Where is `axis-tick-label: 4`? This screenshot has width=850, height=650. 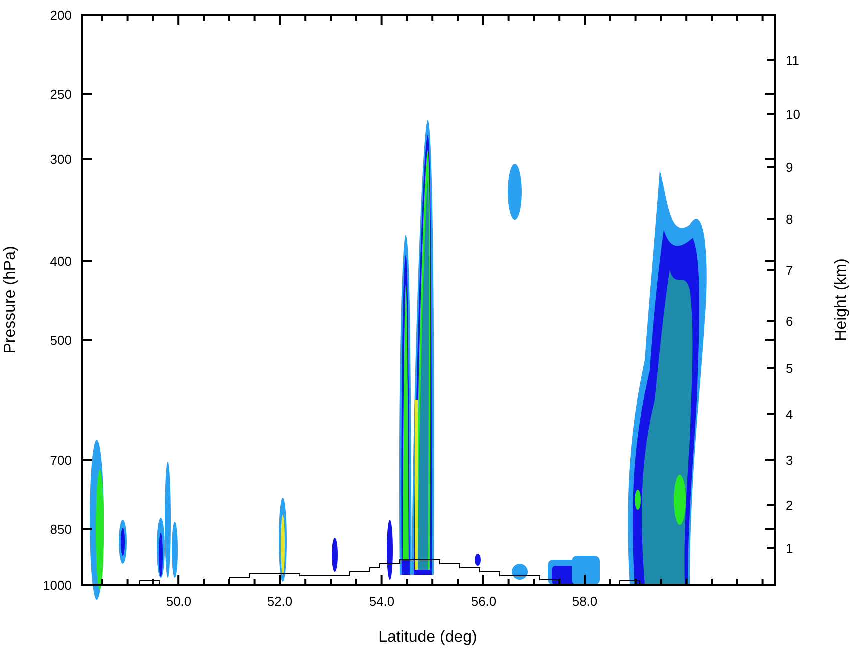 axis-tick-label: 4 is located at coordinates (790, 414).